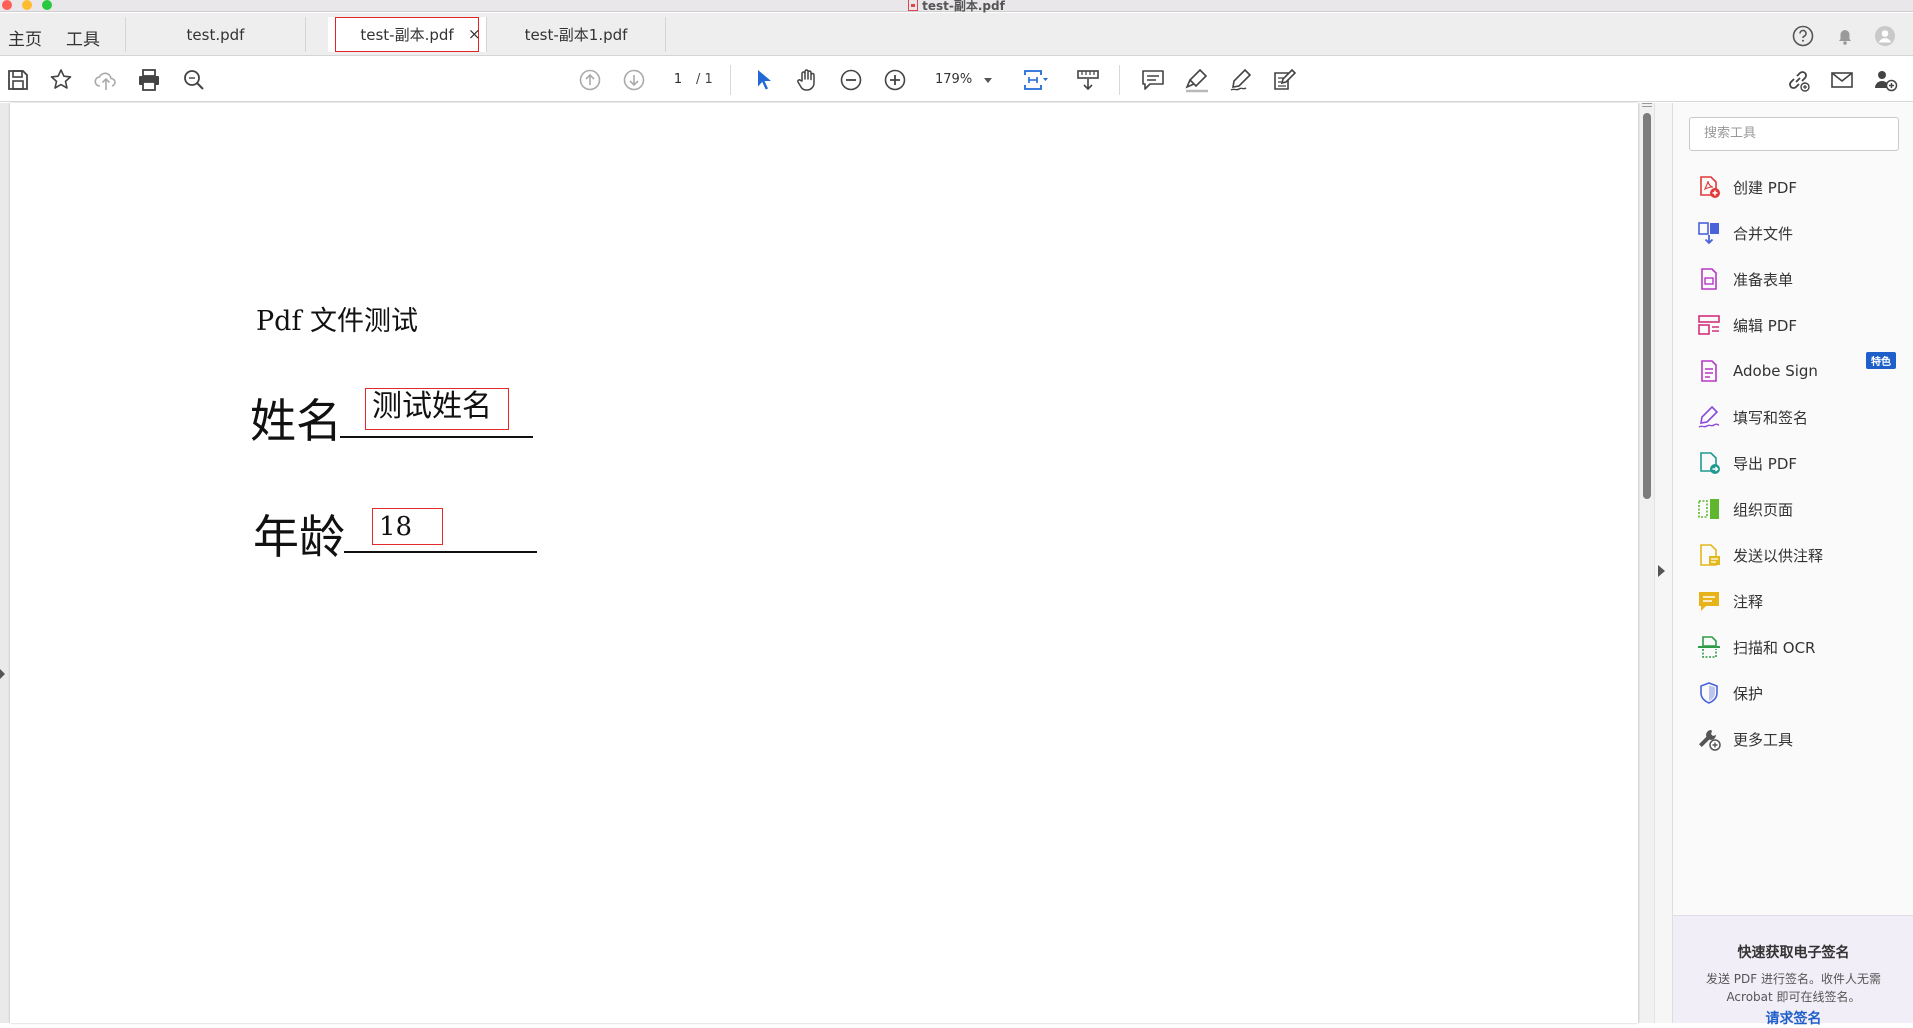 The width and height of the screenshot is (1913, 1028). What do you see at coordinates (1763, 233) in the screenshot?
I see `tool-label: 合并文件` at bounding box center [1763, 233].